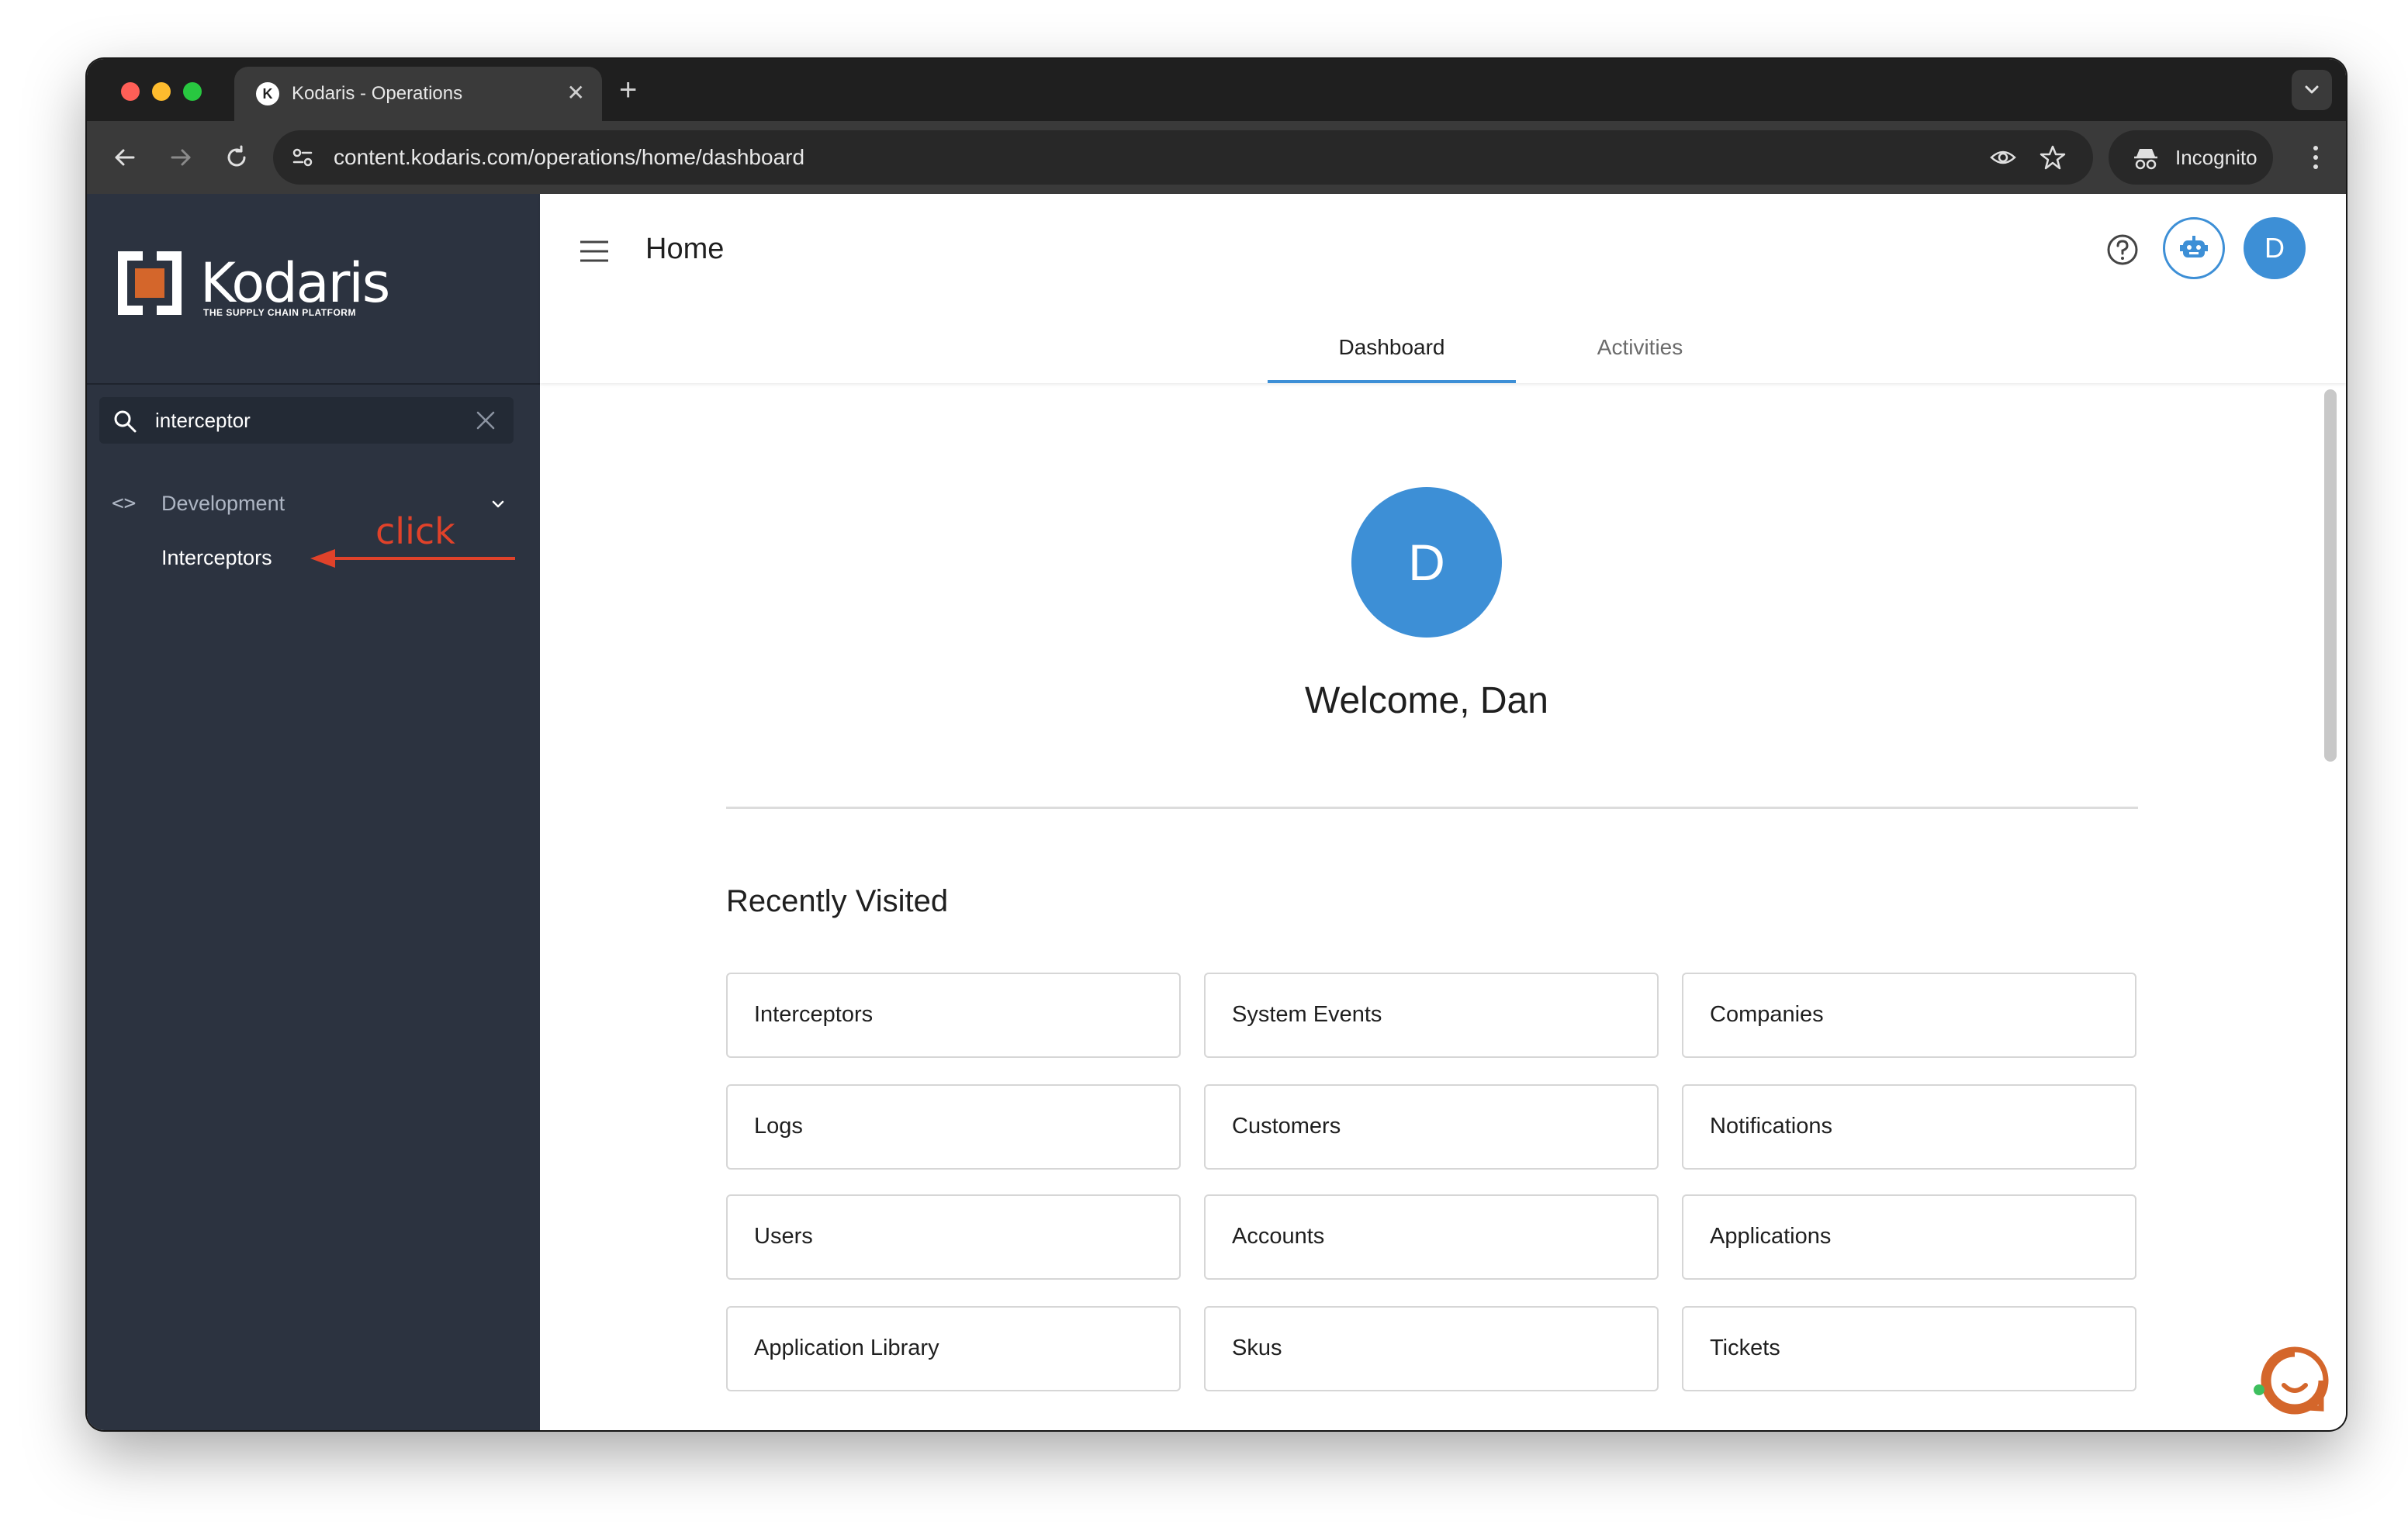 Image resolution: width=2408 pixels, height=1531 pixels. Describe the element at coordinates (2216, 157) in the screenshot. I see `incognito-label: Incognito` at that location.